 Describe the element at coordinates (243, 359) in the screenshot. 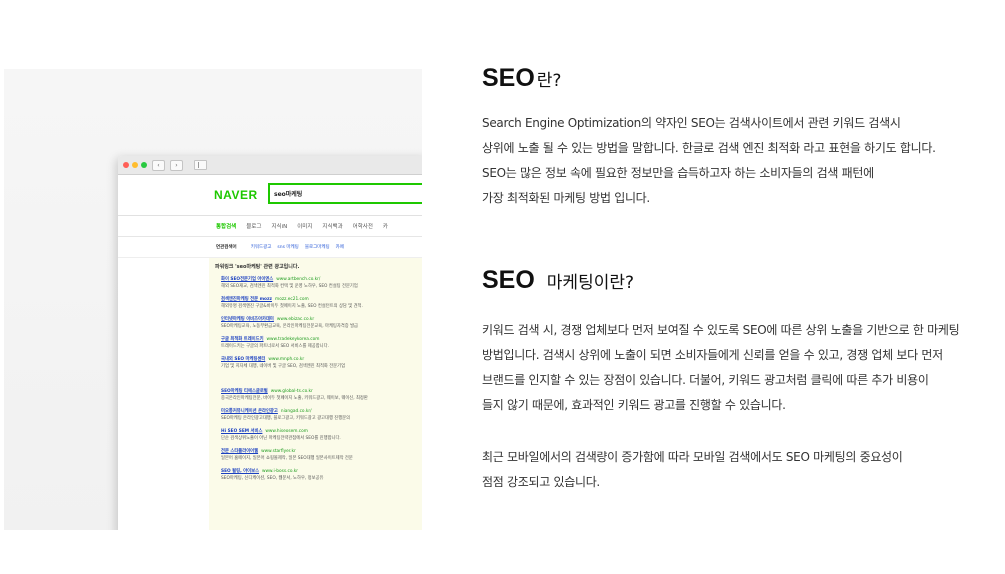

I see `ad-title: 국내외 SEO 마케팅센터` at that location.